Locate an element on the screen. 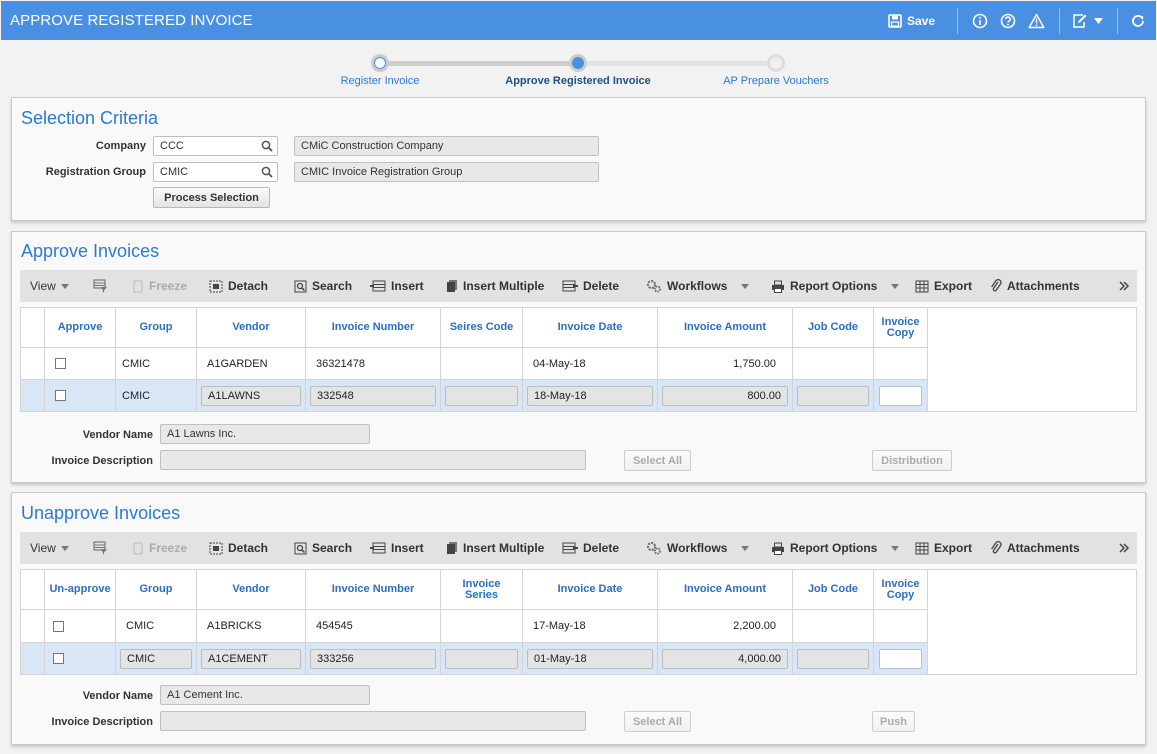  invoice-amount-field: 800.00 is located at coordinates (725, 395).